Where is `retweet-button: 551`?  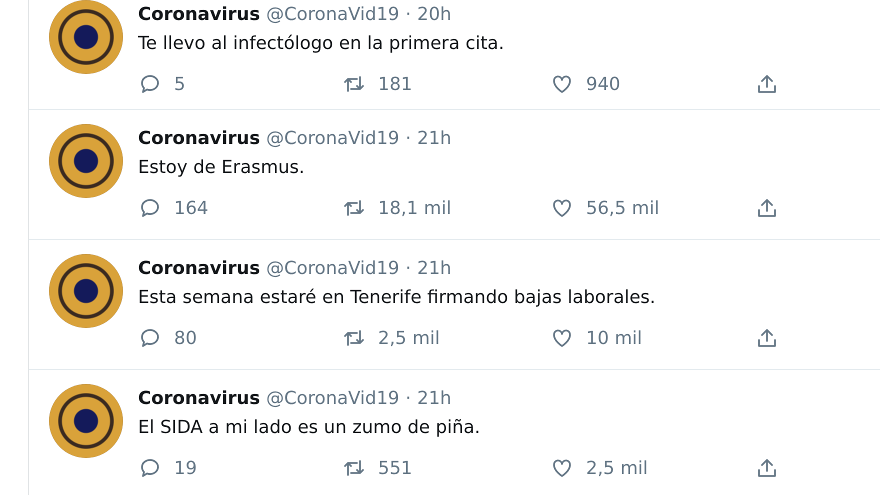 retweet-button: 551 is located at coordinates (377, 468).